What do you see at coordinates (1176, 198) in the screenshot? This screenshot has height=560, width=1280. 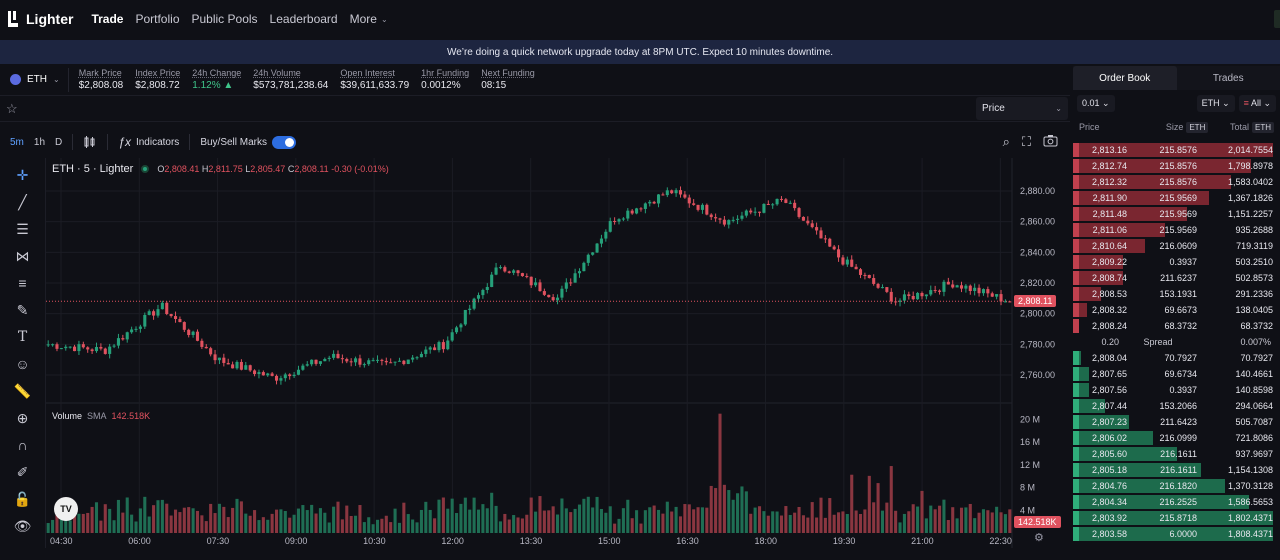 I see `ask-row: 2,811.90 215.9569 1,367.1826` at bounding box center [1176, 198].